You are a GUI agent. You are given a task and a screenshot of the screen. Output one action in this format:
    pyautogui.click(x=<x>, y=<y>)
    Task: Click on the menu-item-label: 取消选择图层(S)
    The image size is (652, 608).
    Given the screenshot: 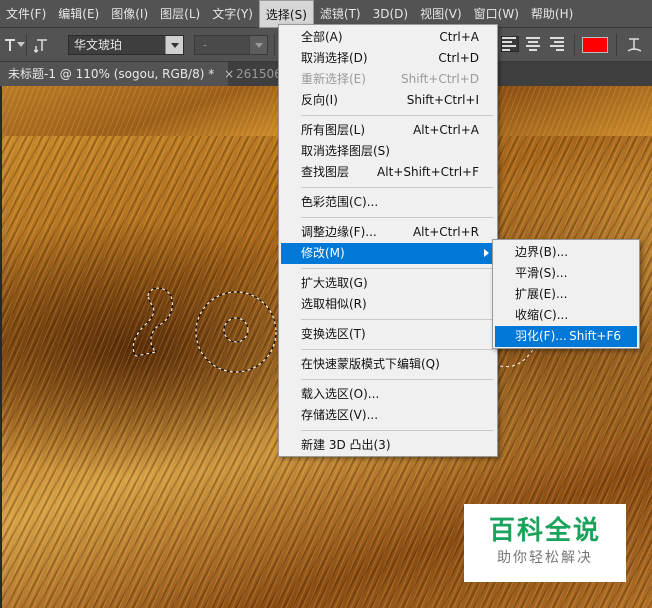 What is the action you would take?
    pyautogui.click(x=345, y=151)
    